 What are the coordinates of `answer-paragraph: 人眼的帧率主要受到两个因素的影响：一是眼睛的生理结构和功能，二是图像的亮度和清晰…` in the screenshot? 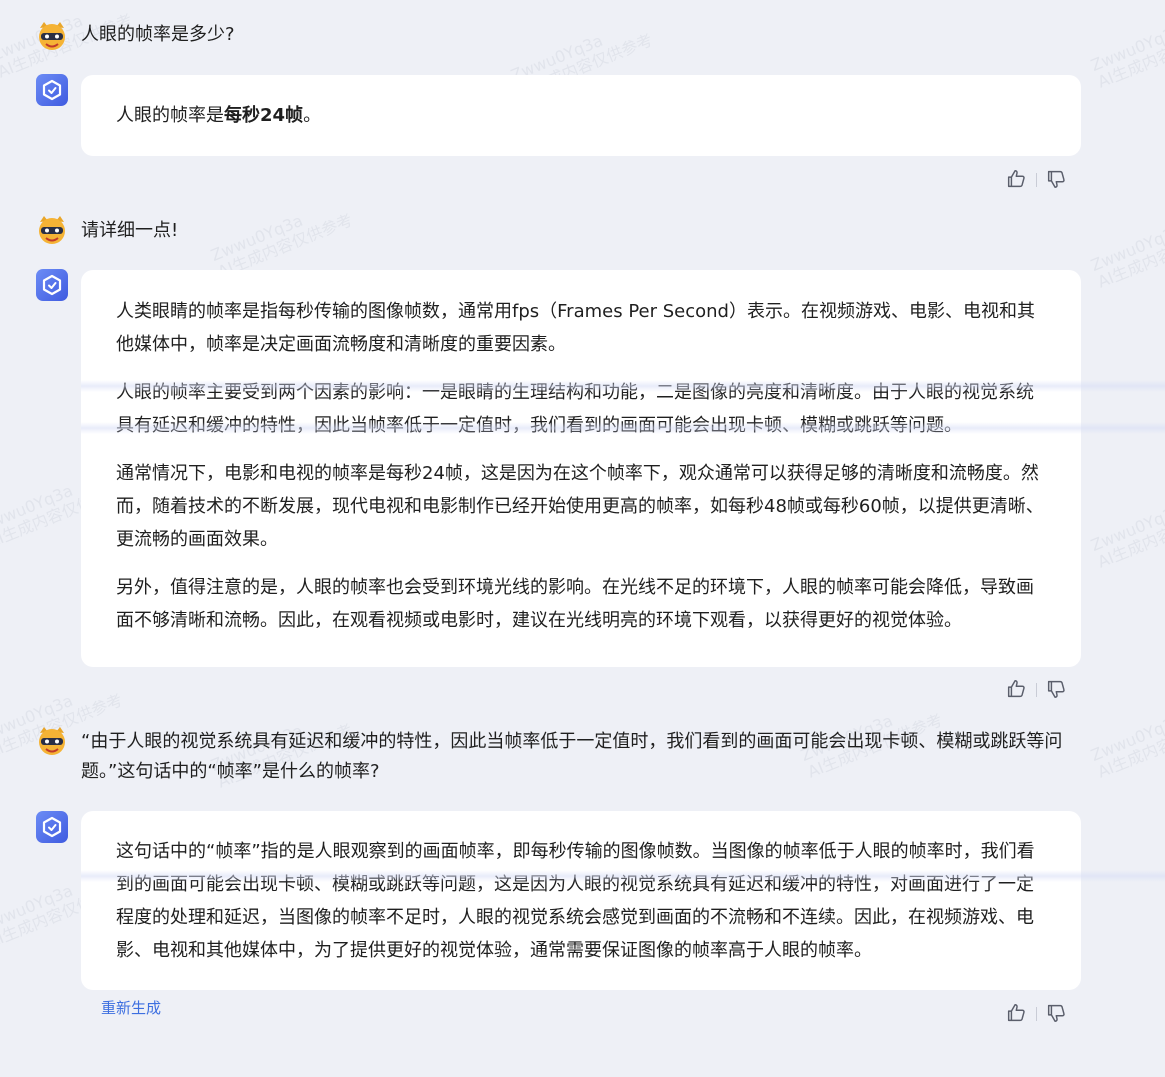 It's located at (575, 409).